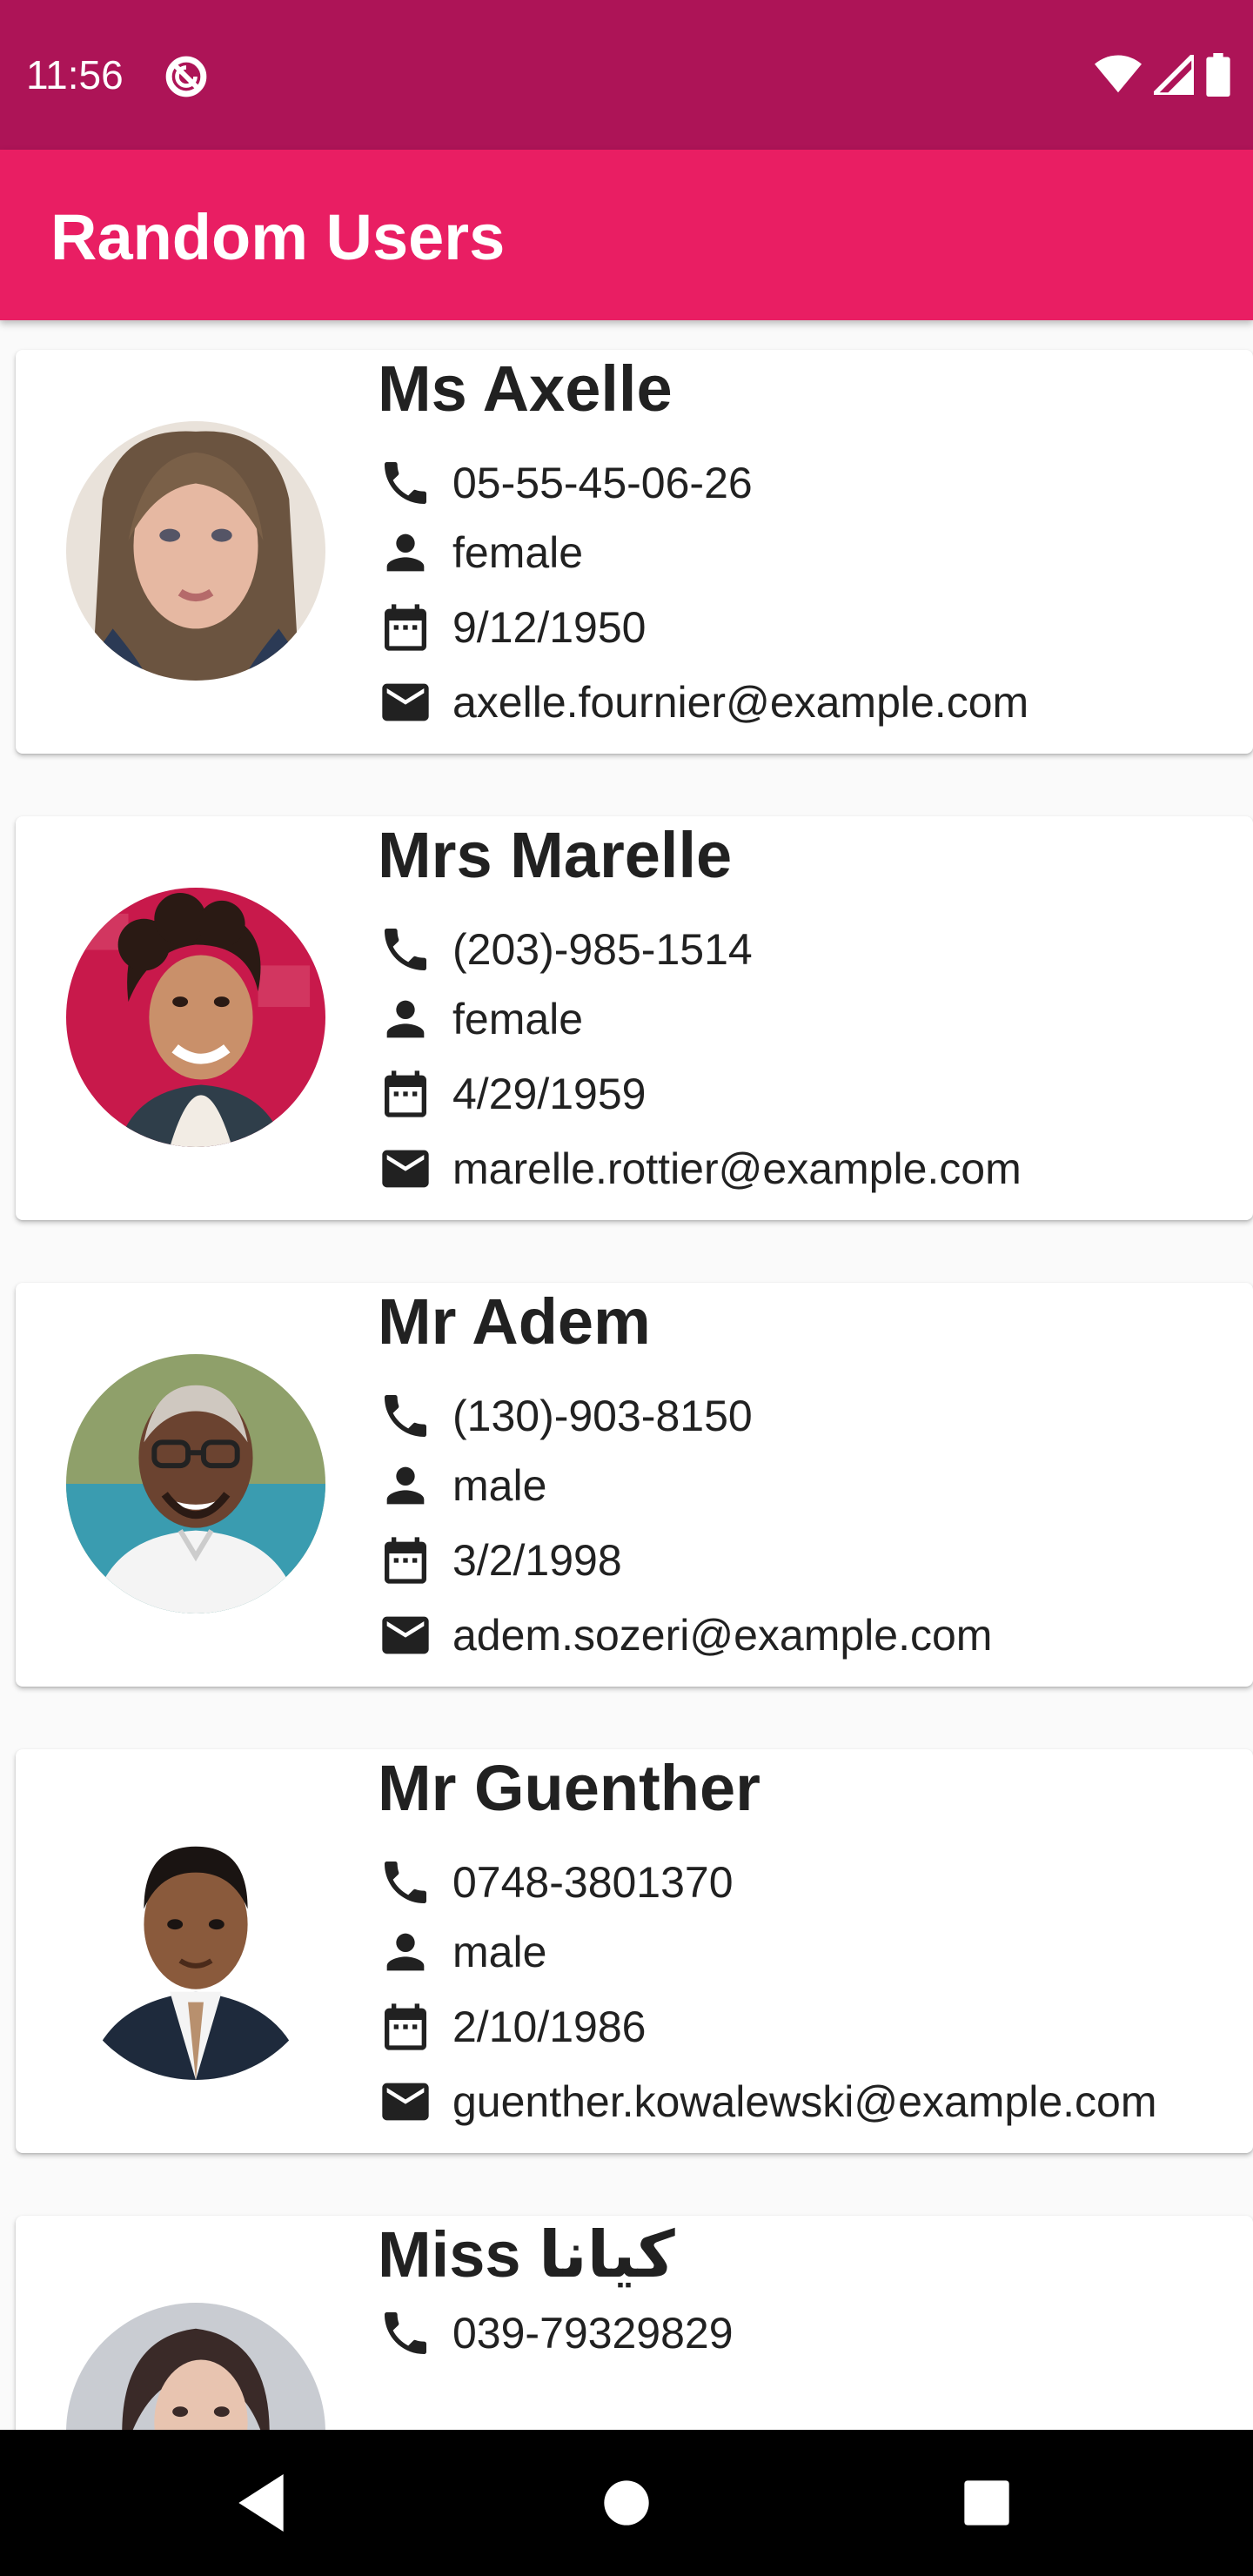  What do you see at coordinates (804, 2102) in the screenshot?
I see `email-text: guenther.kowalewski@example.com` at bounding box center [804, 2102].